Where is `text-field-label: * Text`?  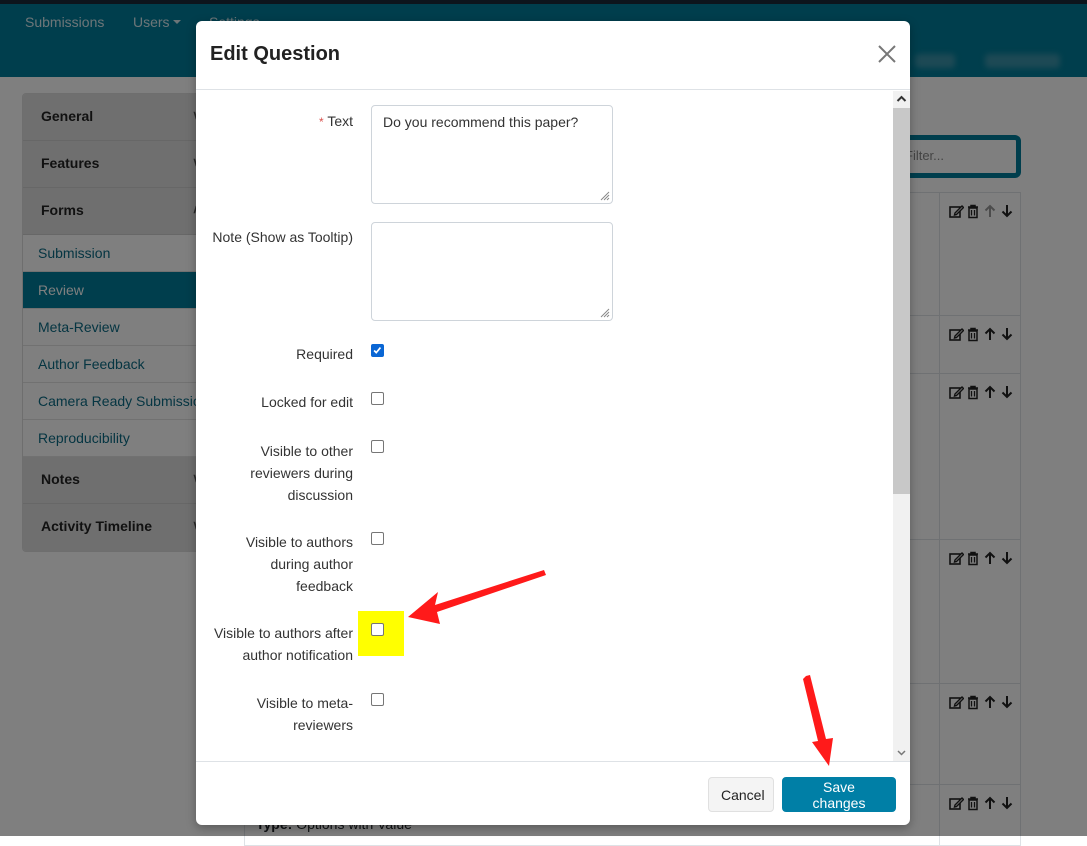
text-field-label: * Text is located at coordinates (336, 121).